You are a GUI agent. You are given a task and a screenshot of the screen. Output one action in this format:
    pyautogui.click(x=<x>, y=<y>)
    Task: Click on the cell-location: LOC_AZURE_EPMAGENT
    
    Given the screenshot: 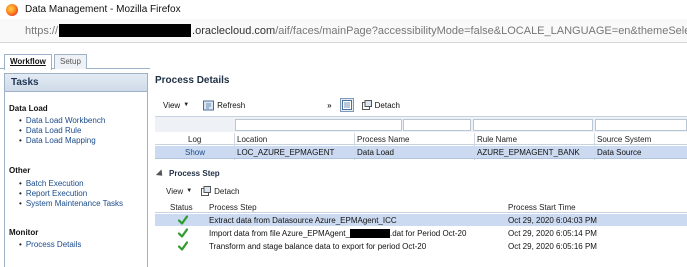 What is the action you would take?
    pyautogui.click(x=286, y=152)
    